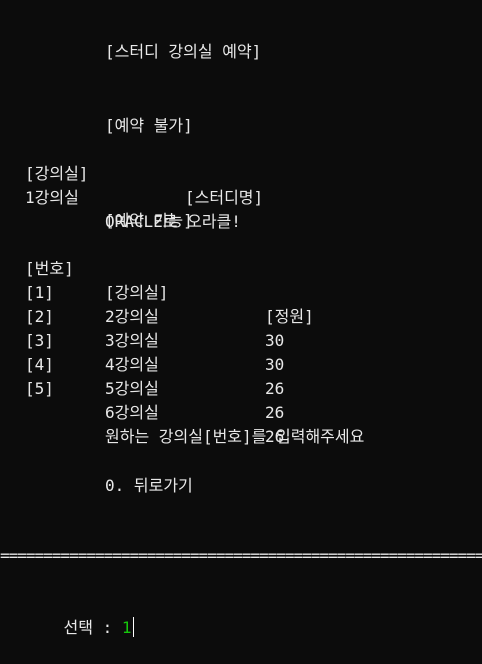  Describe the element at coordinates (235, 436) in the screenshot. I see `input-prompt: 원하는 강의실[번호]를 입력해주세요` at that location.